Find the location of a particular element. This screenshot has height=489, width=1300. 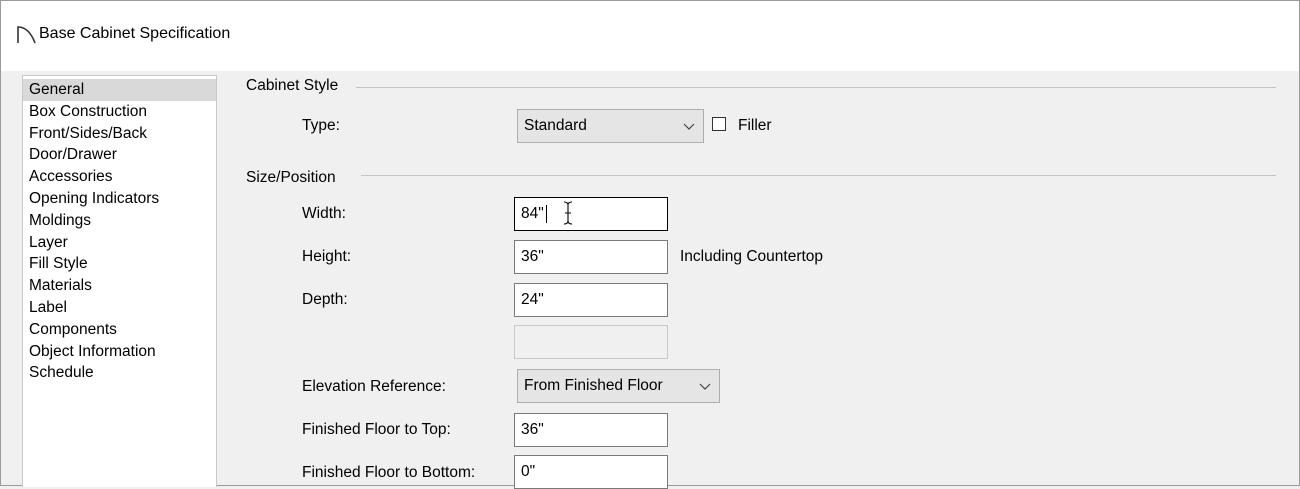

title-bar: Base Cabinet Specification is located at coordinates (650, 36).